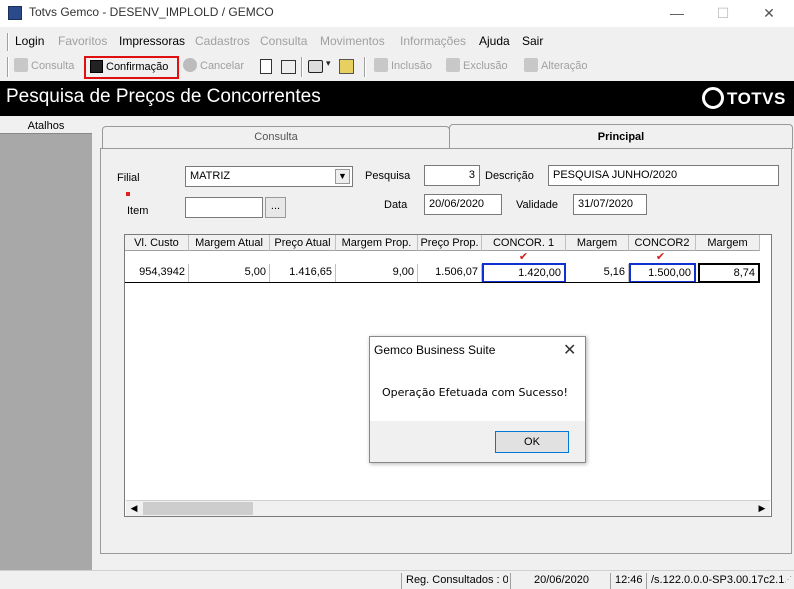  What do you see at coordinates (222, 41) in the screenshot?
I see `menu-cadastros: Cadastros` at bounding box center [222, 41].